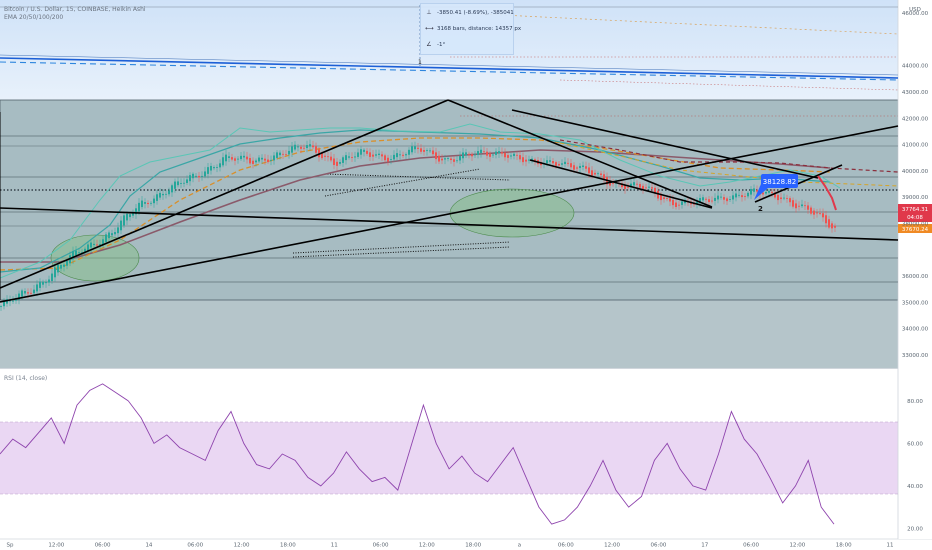 This screenshot has height=550, width=932. I want to click on x-tick-label: a, so click(519, 546).